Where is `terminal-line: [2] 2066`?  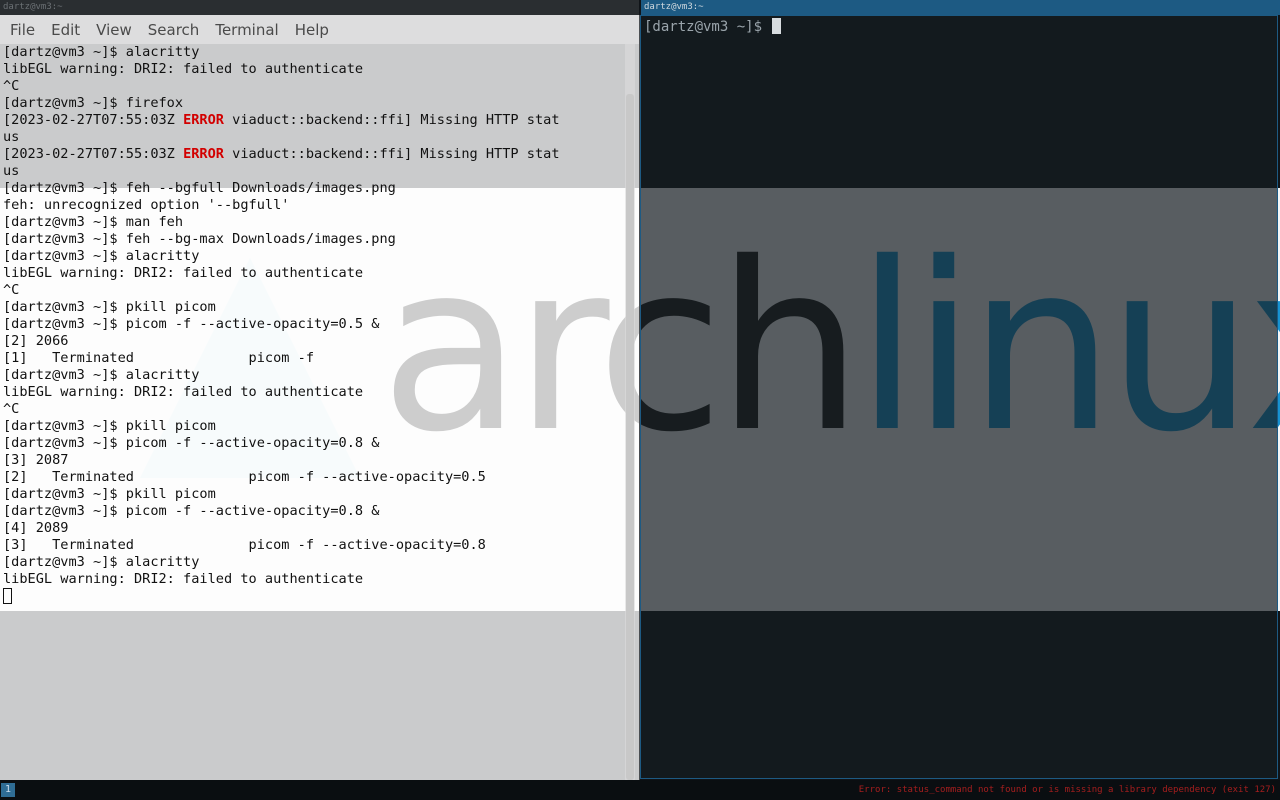
terminal-line: [2] 2066 is located at coordinates (312, 341).